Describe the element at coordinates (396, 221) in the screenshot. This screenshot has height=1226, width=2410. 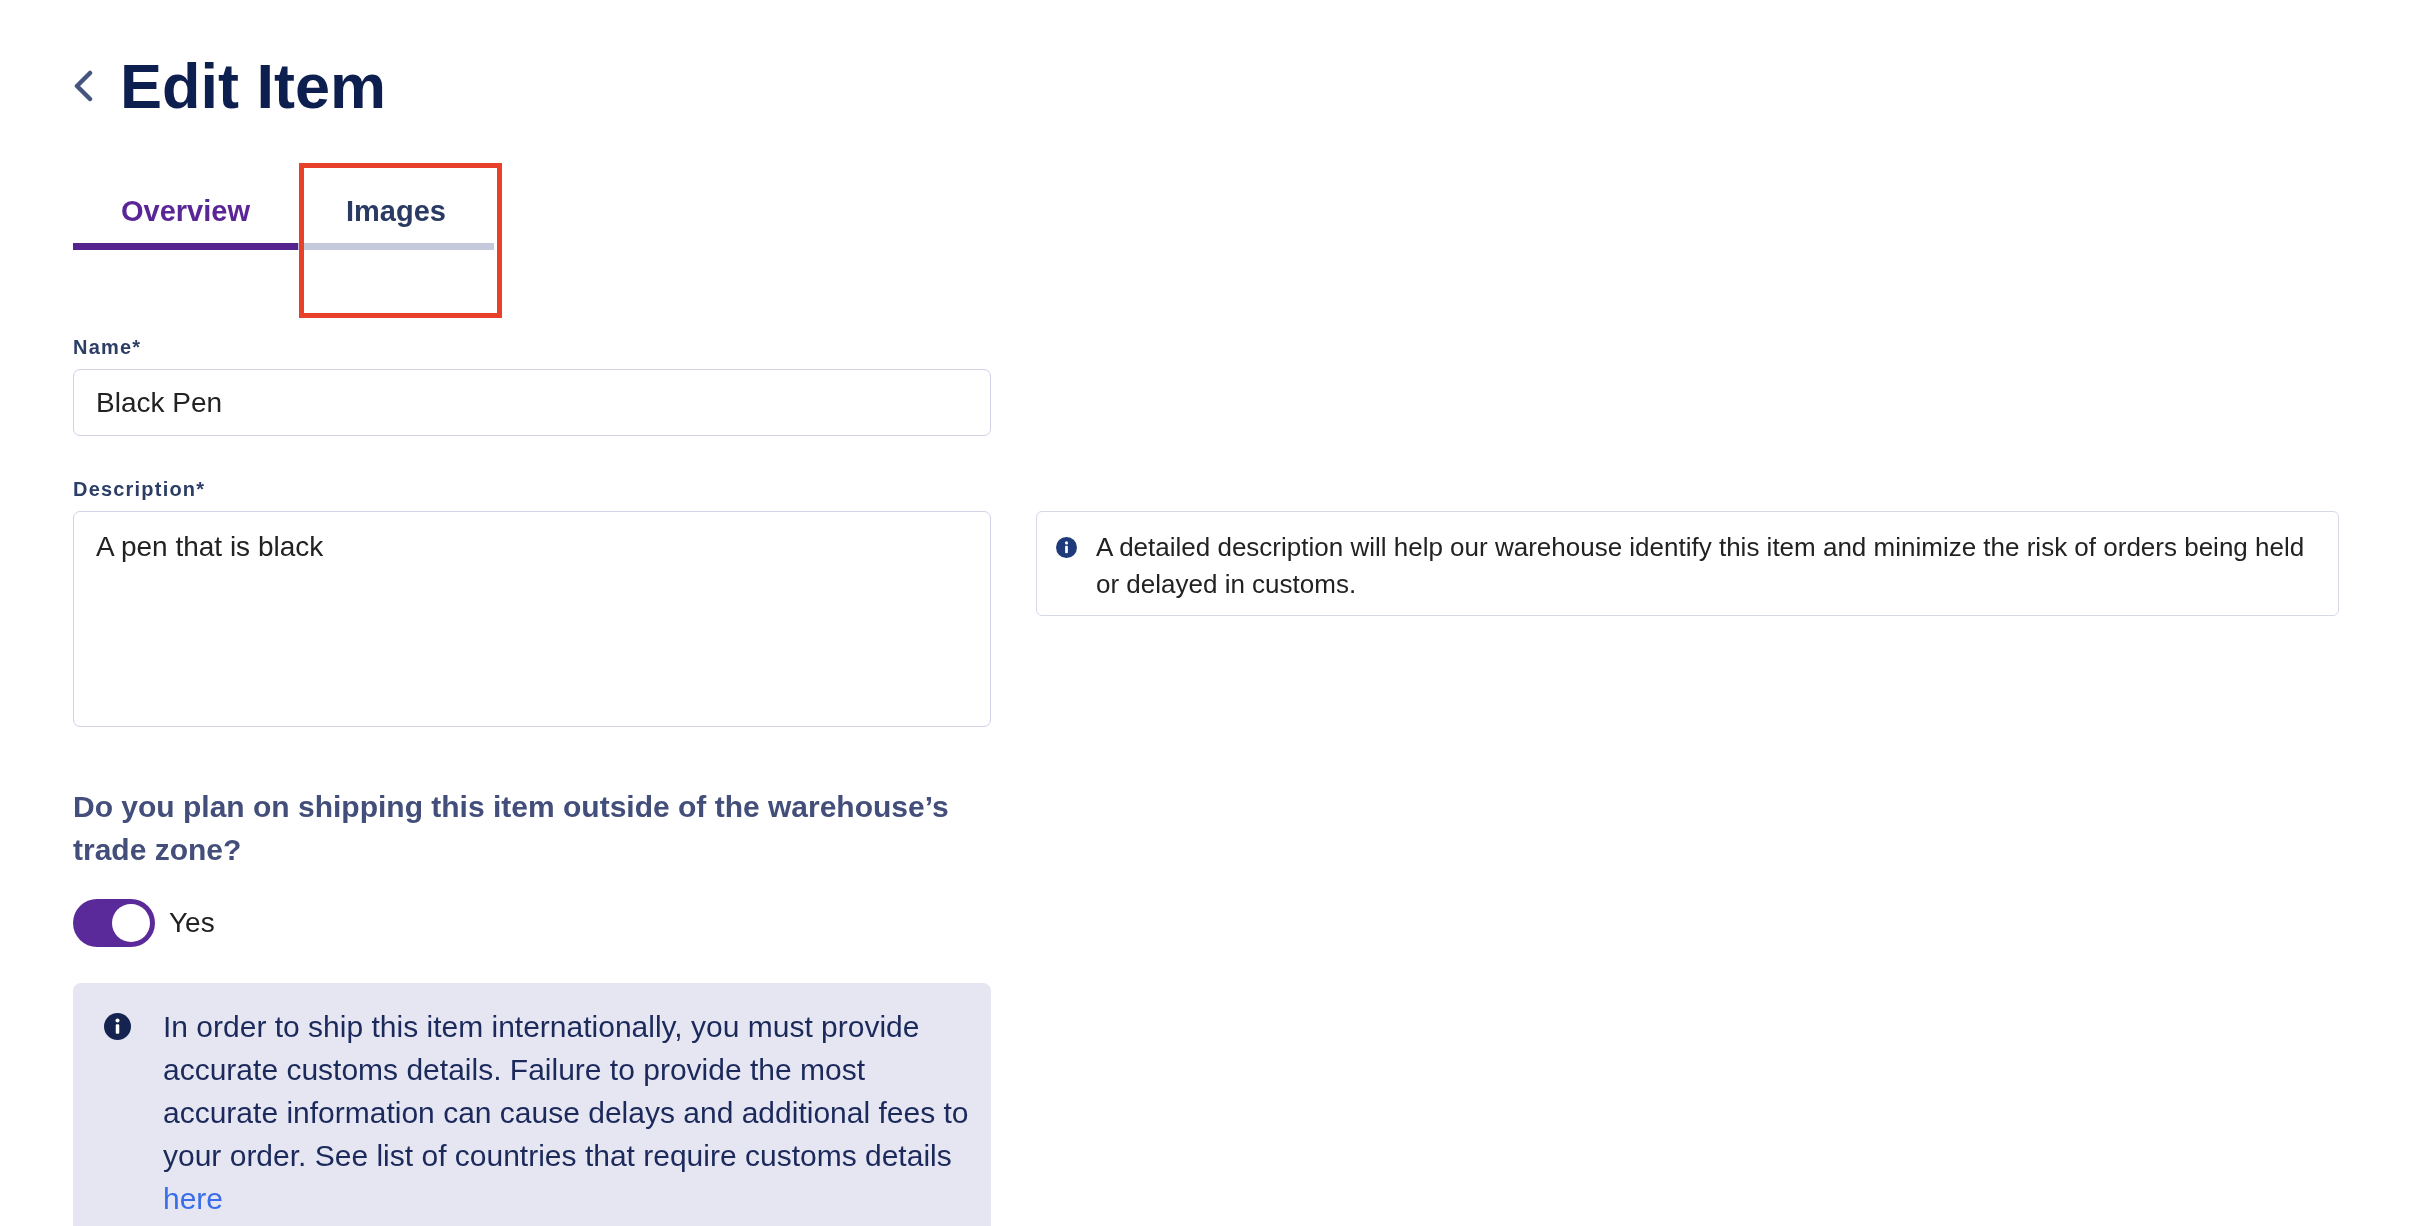
I see `tab: Images` at that location.